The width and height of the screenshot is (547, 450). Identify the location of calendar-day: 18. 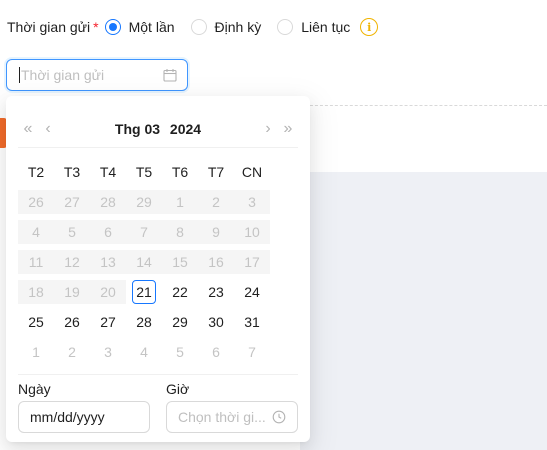
(36, 292).